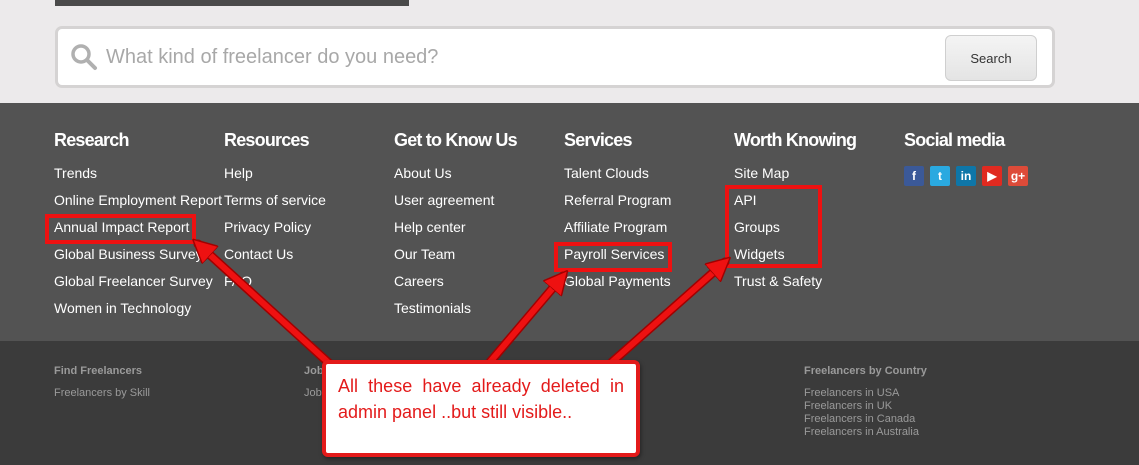  What do you see at coordinates (940, 176) in the screenshot?
I see `twitter-icon: t` at bounding box center [940, 176].